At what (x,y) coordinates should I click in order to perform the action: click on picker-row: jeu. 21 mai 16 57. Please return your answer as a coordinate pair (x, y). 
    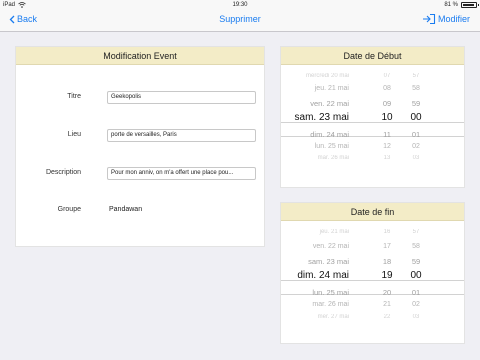
    Looking at the image, I should click on (372, 232).